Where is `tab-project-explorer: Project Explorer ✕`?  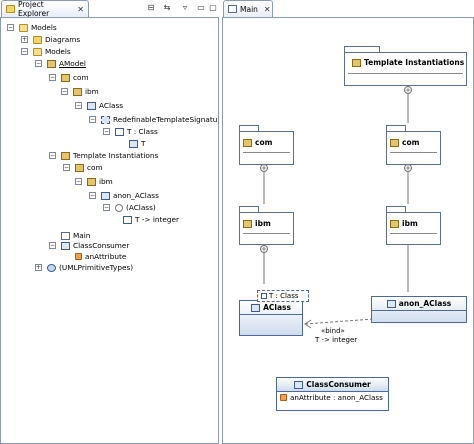
tab-project-explorer: Project Explorer ✕ is located at coordinates (45, 9).